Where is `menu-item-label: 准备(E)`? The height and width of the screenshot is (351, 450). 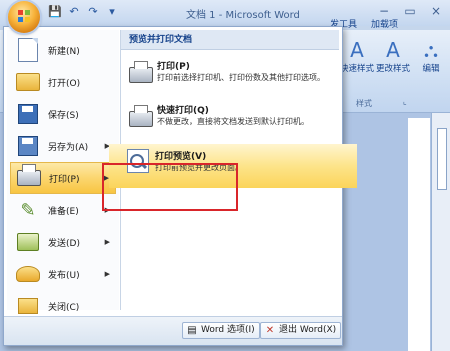 menu-item-label: 准备(E) is located at coordinates (63, 211).